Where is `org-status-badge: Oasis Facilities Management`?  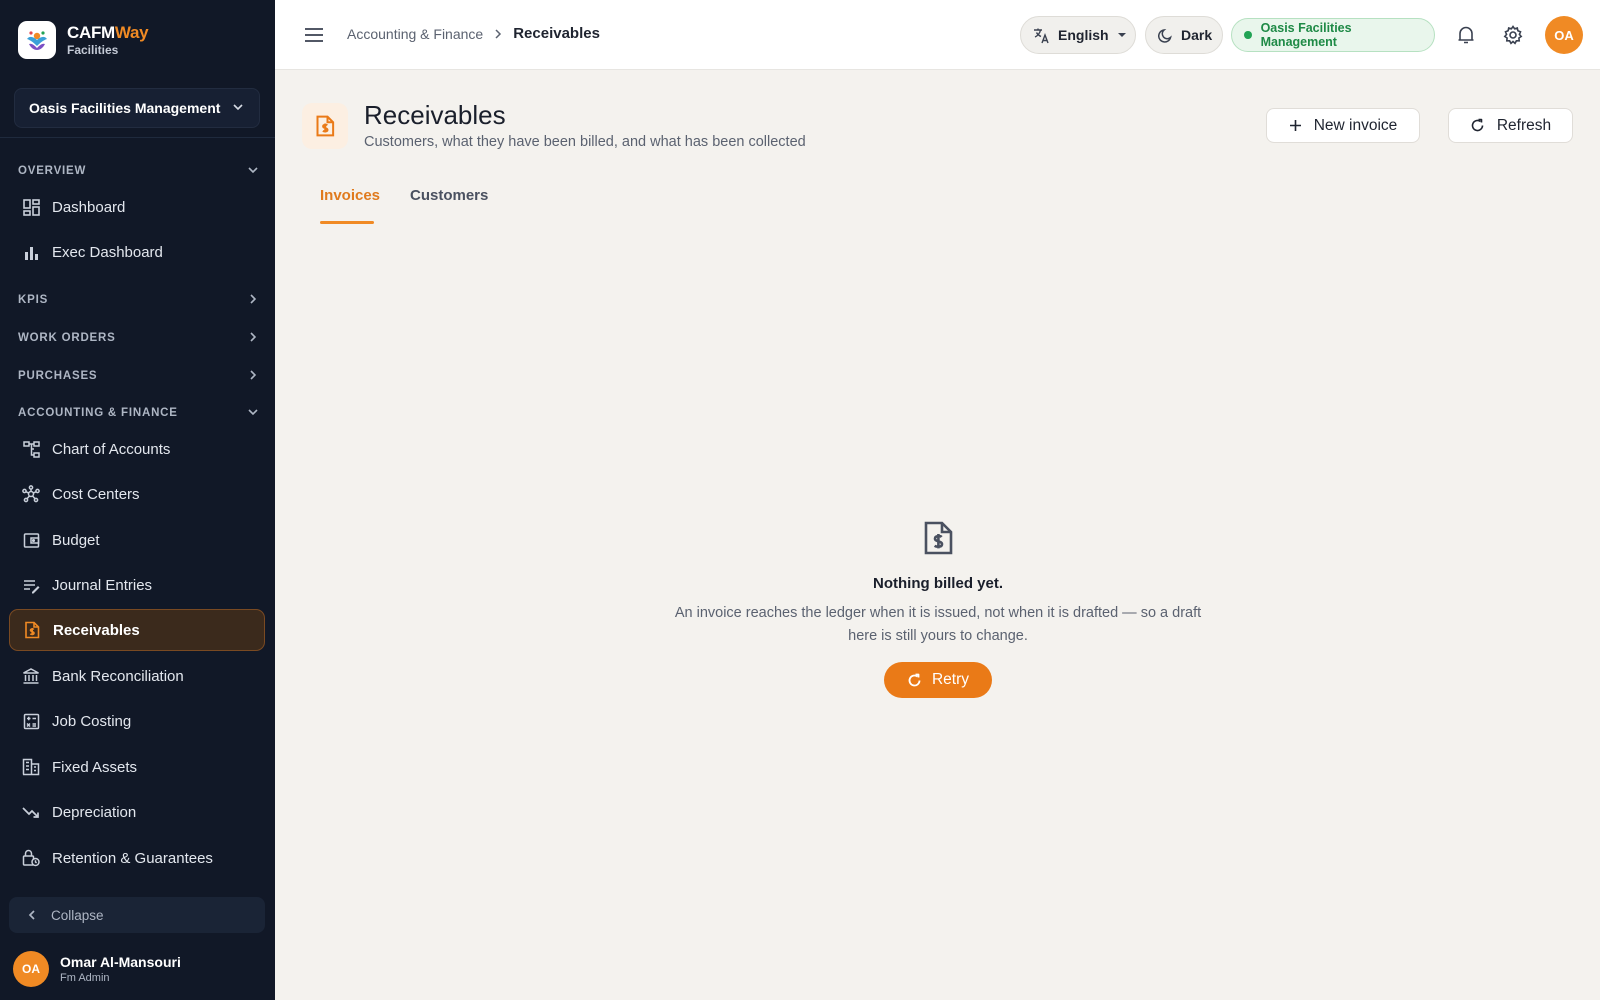
org-status-badge: Oasis Facilities Management is located at coordinates (1333, 35).